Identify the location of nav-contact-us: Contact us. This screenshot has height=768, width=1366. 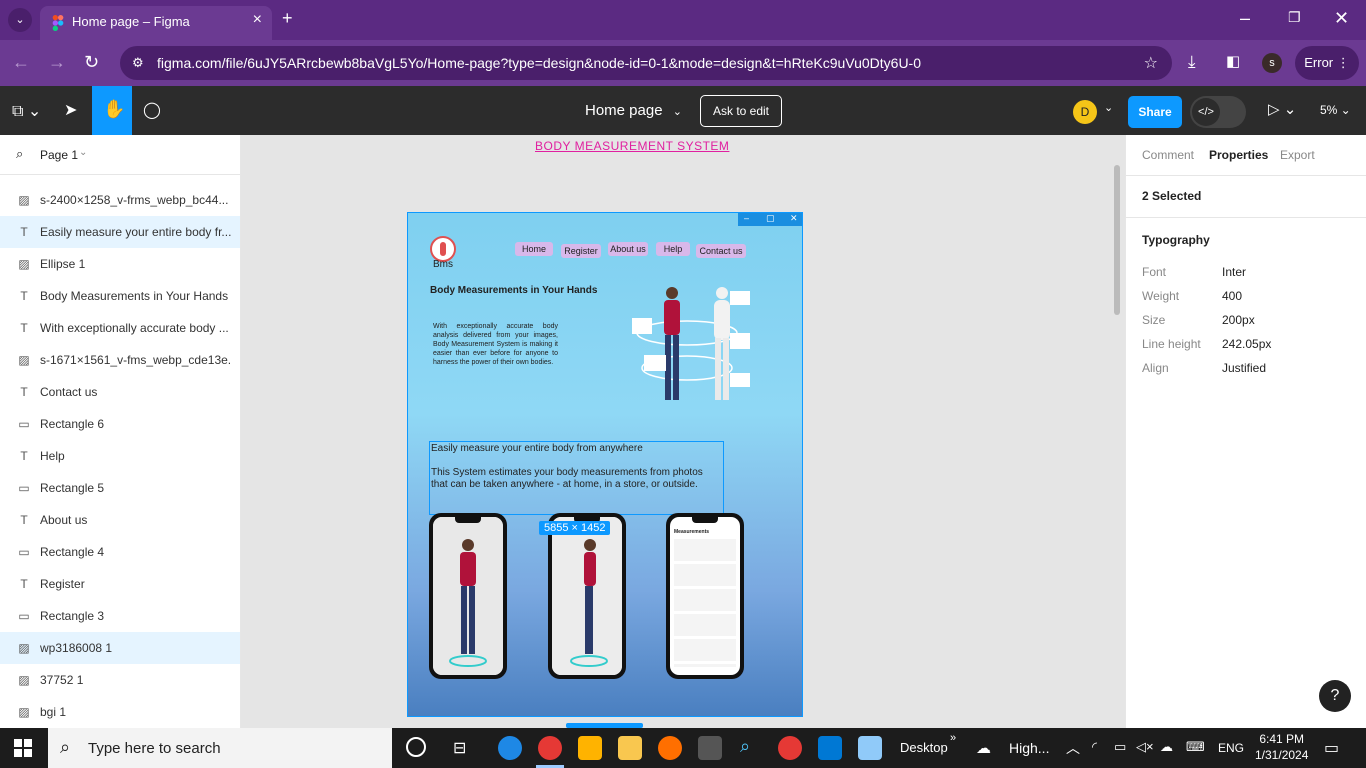
(721, 251).